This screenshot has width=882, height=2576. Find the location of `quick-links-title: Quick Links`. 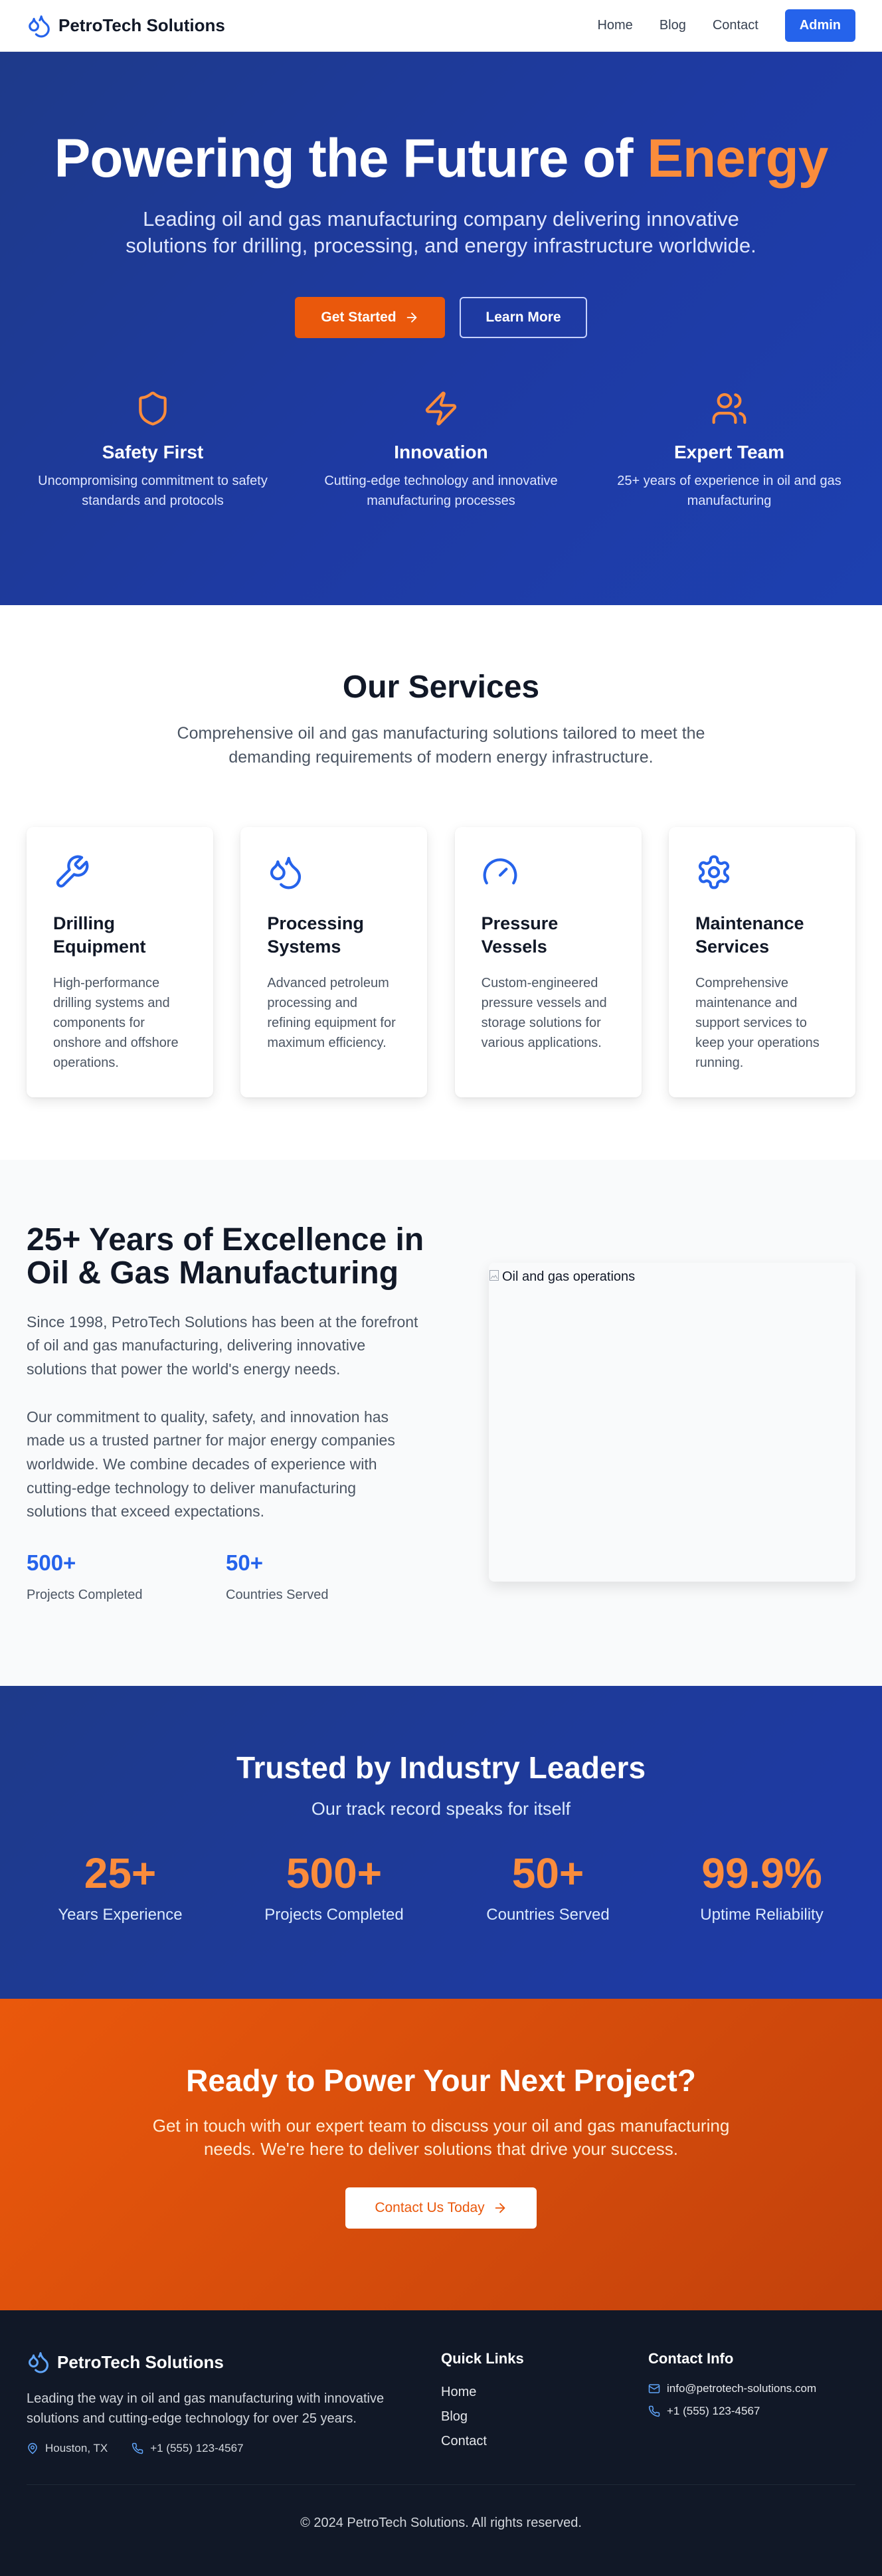

quick-links-title: Quick Links is located at coordinates (483, 2358).